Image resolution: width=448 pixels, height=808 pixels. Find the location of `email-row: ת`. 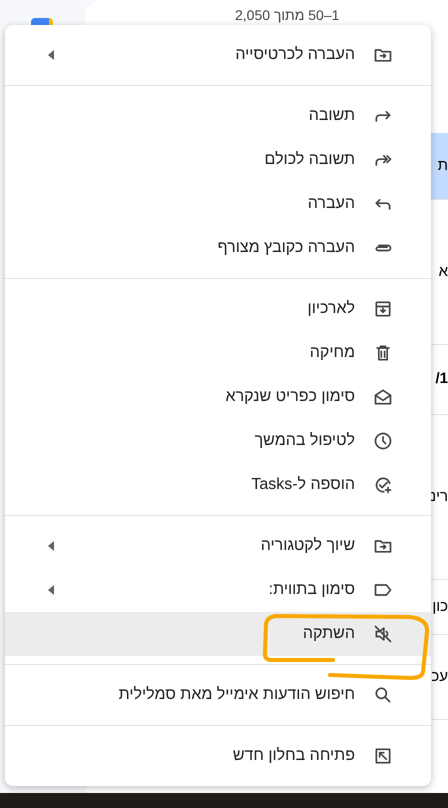

email-row: ת is located at coordinates (439, 166).